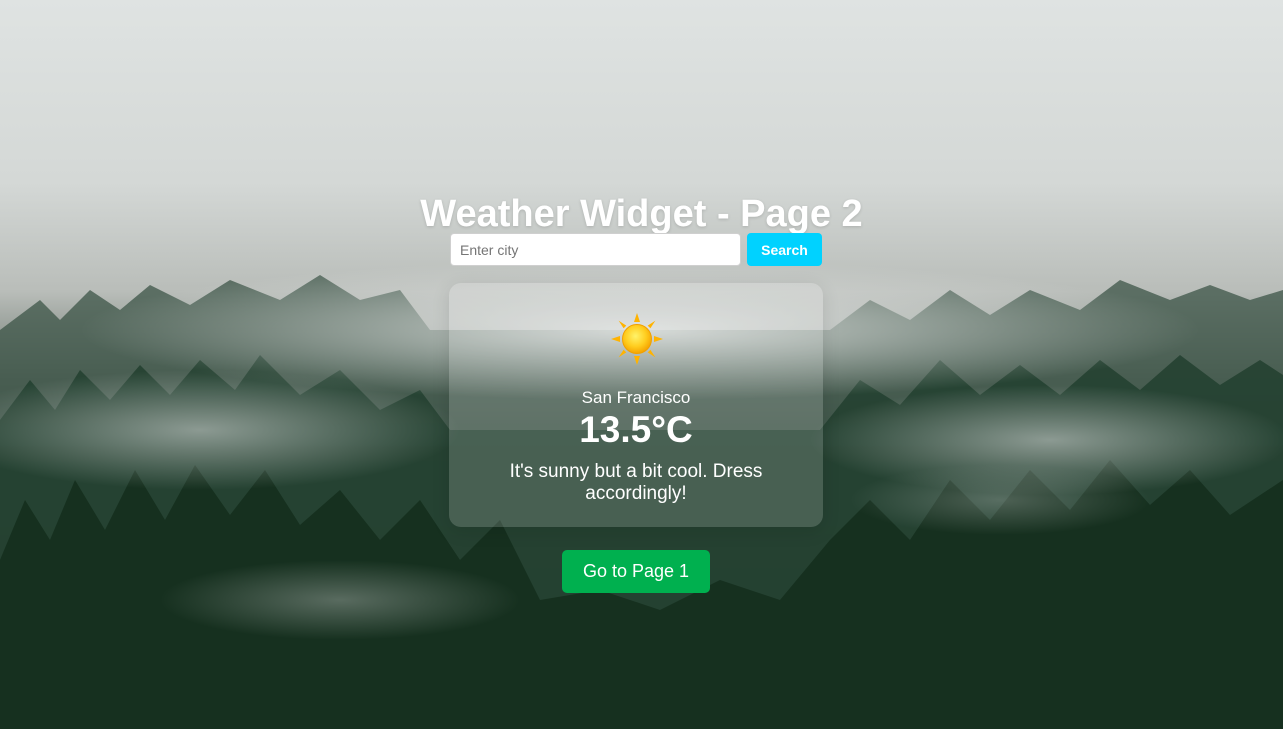 Image resolution: width=1283 pixels, height=729 pixels. I want to click on page-title: Weather Widget - Page 2, so click(641, 214).